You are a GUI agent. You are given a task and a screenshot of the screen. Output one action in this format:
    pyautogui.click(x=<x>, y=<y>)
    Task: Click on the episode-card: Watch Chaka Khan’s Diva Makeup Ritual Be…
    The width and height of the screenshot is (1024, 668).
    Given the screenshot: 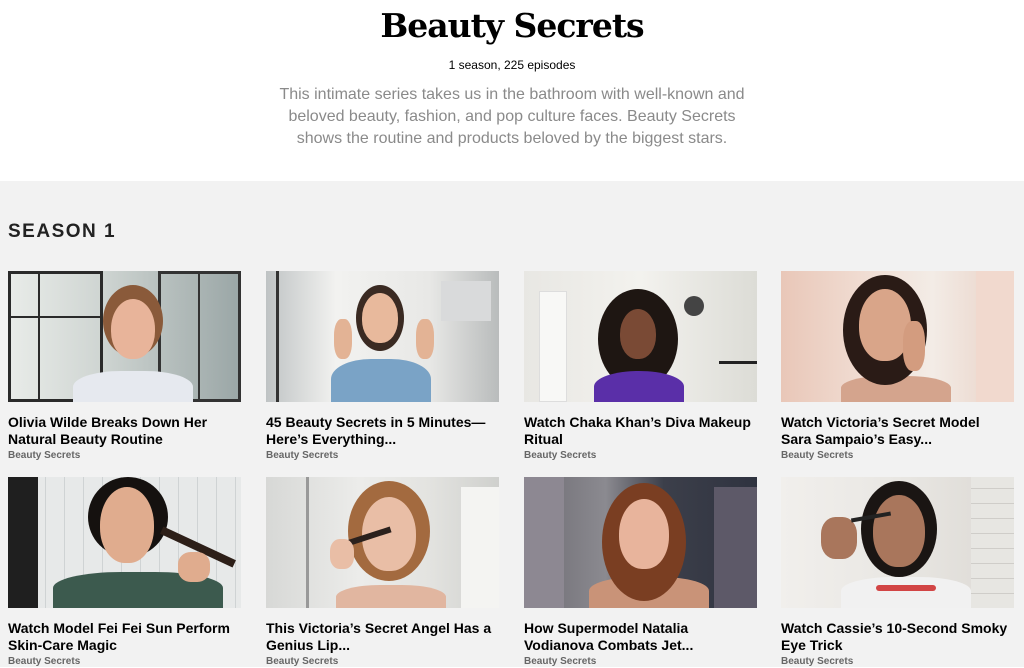 What is the action you would take?
    pyautogui.click(x=640, y=366)
    